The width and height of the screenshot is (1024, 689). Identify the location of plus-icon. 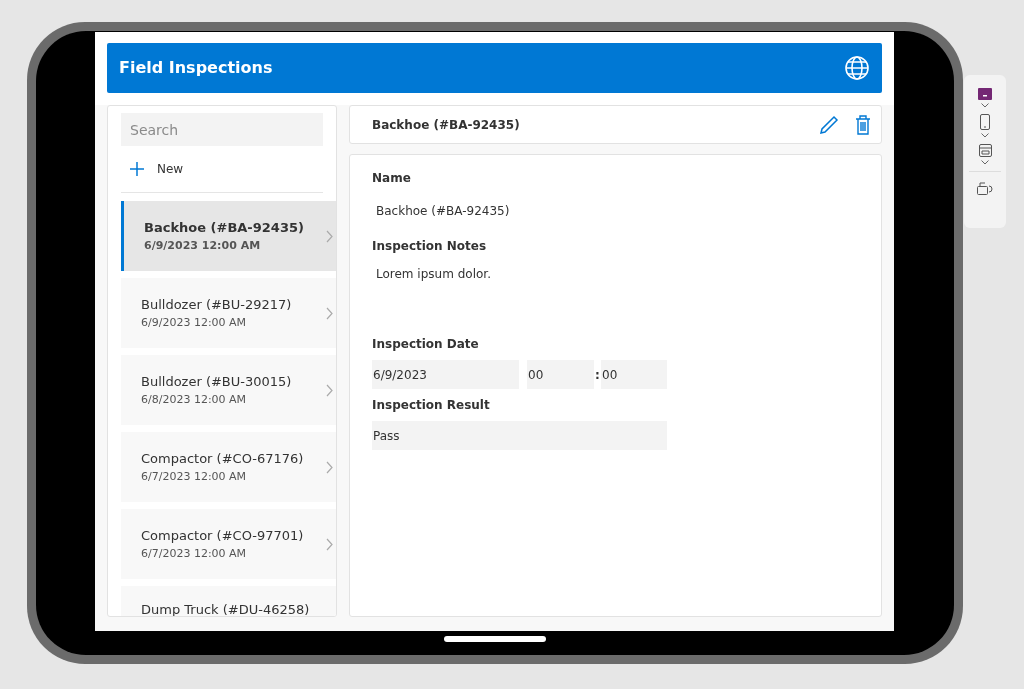
(137, 169).